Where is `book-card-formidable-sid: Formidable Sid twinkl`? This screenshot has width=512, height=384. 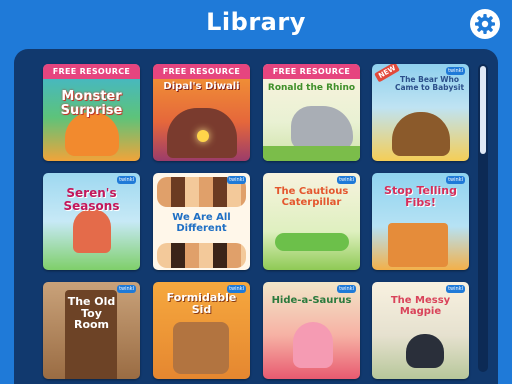 book-card-formidable-sid: Formidable Sid twinkl is located at coordinates (201, 330).